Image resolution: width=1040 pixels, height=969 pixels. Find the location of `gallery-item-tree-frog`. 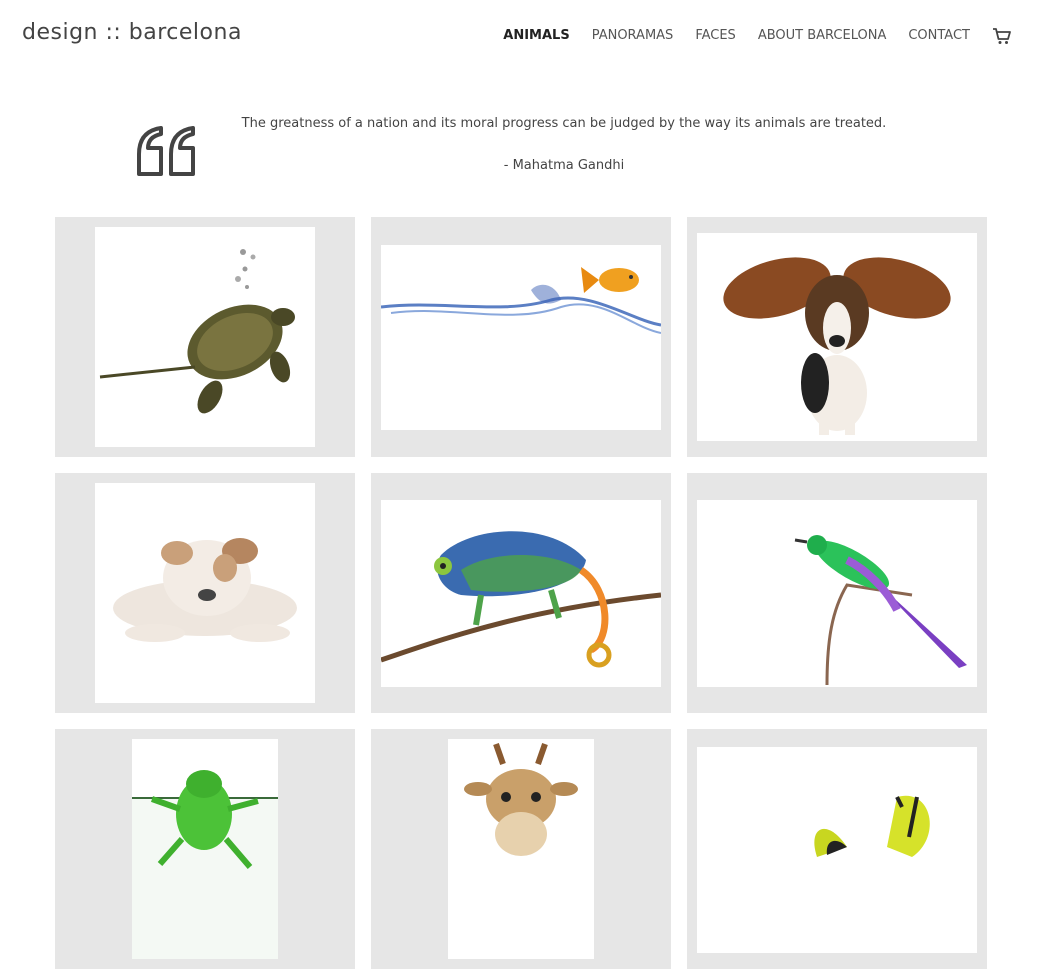

gallery-item-tree-frog is located at coordinates (205, 849).